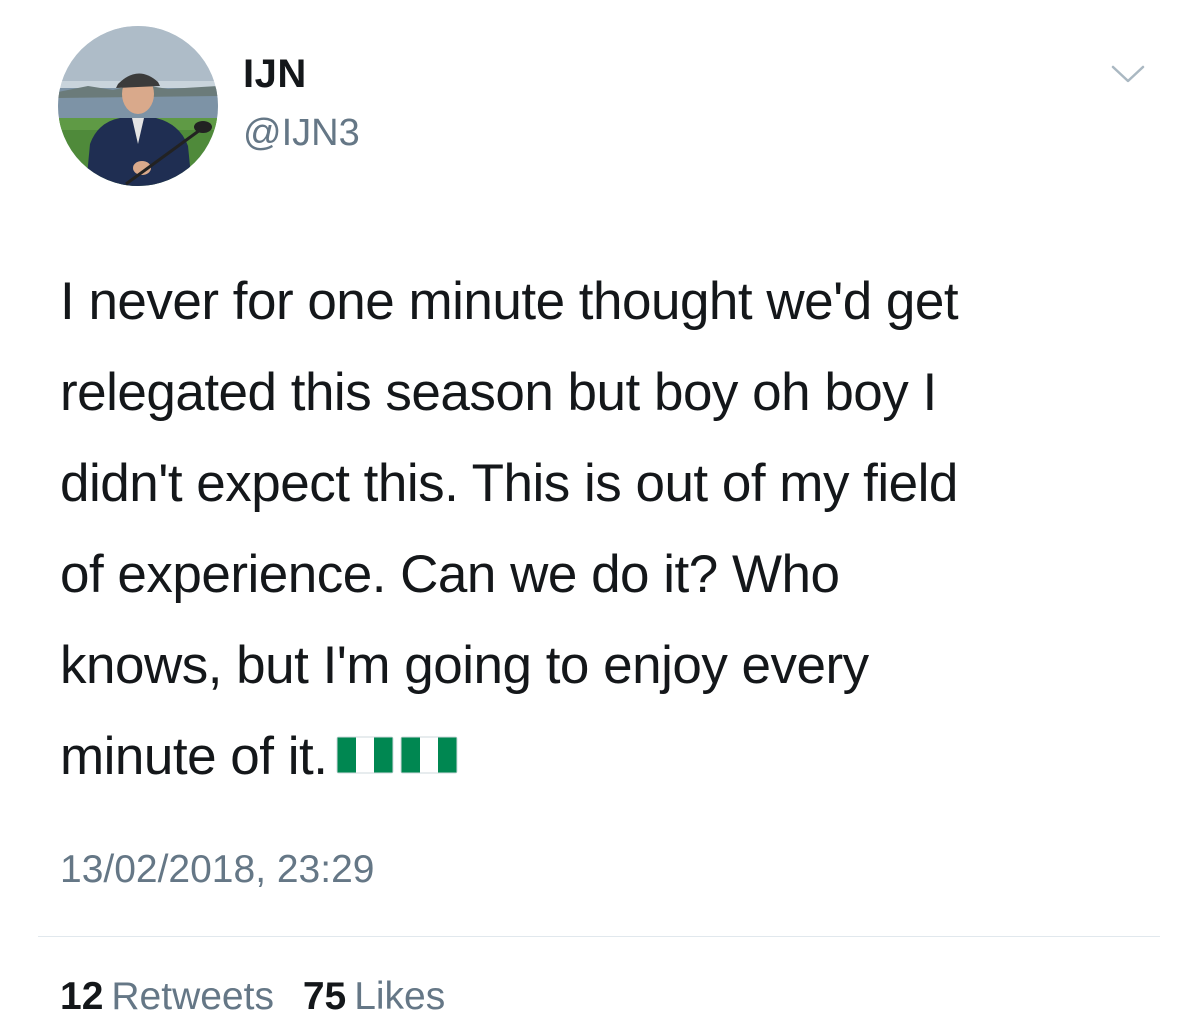 Image resolution: width=1200 pixels, height=1019 pixels. Describe the element at coordinates (464, 665) in the screenshot. I see `tweet-line: knows, but I'm going to enjoy every` at that location.